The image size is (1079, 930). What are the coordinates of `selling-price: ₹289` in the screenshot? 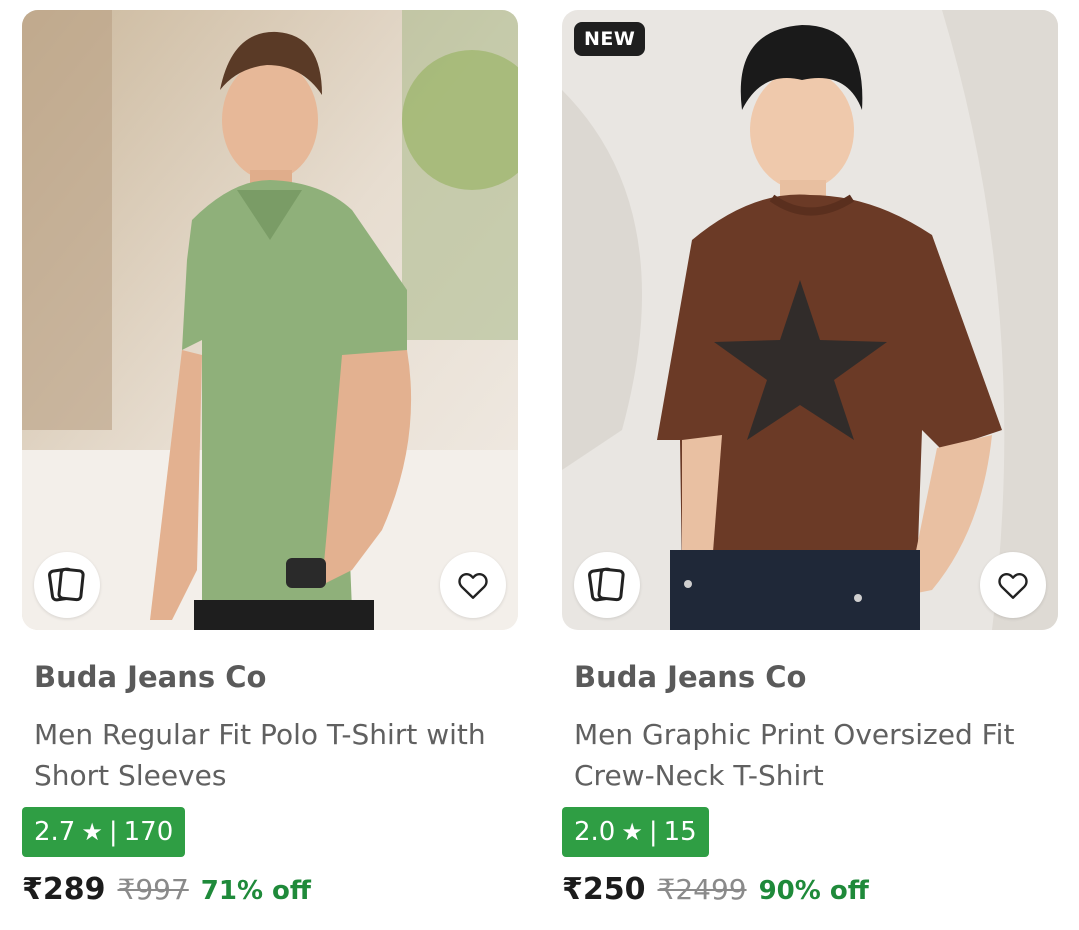 It's located at (64, 889).